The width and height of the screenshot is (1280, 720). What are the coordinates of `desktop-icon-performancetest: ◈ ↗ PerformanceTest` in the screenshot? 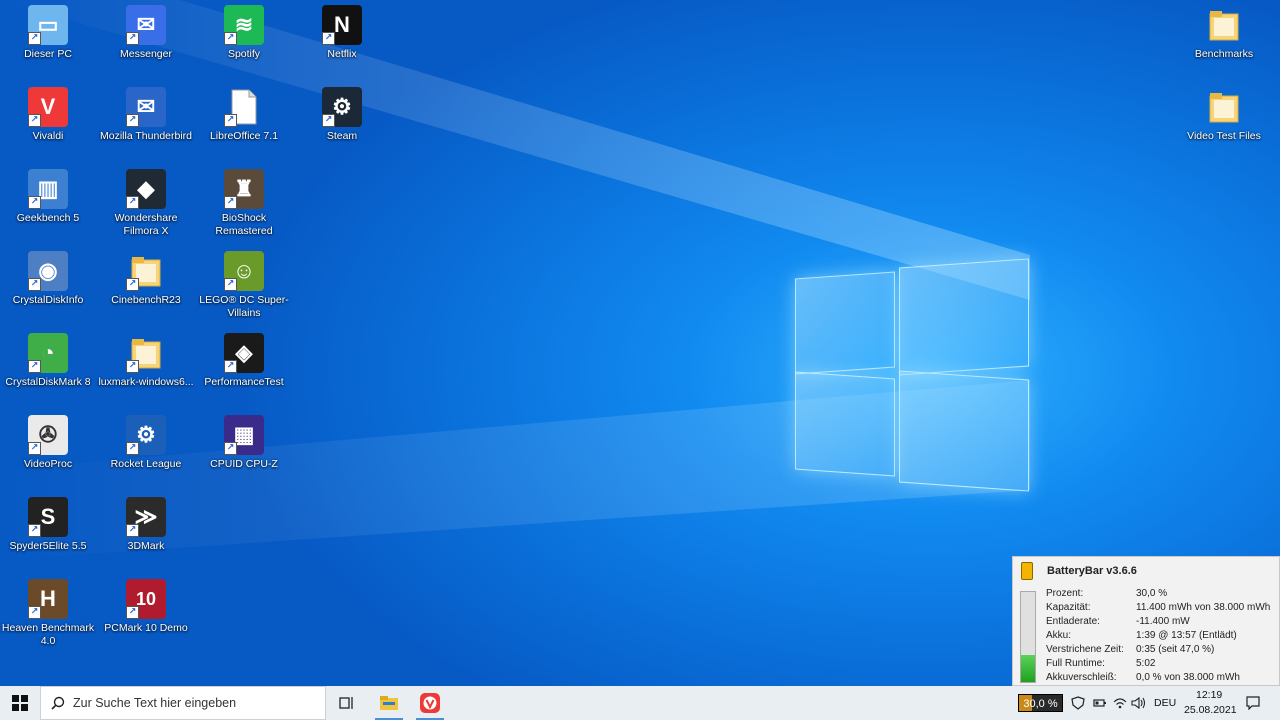 It's located at (244, 361).